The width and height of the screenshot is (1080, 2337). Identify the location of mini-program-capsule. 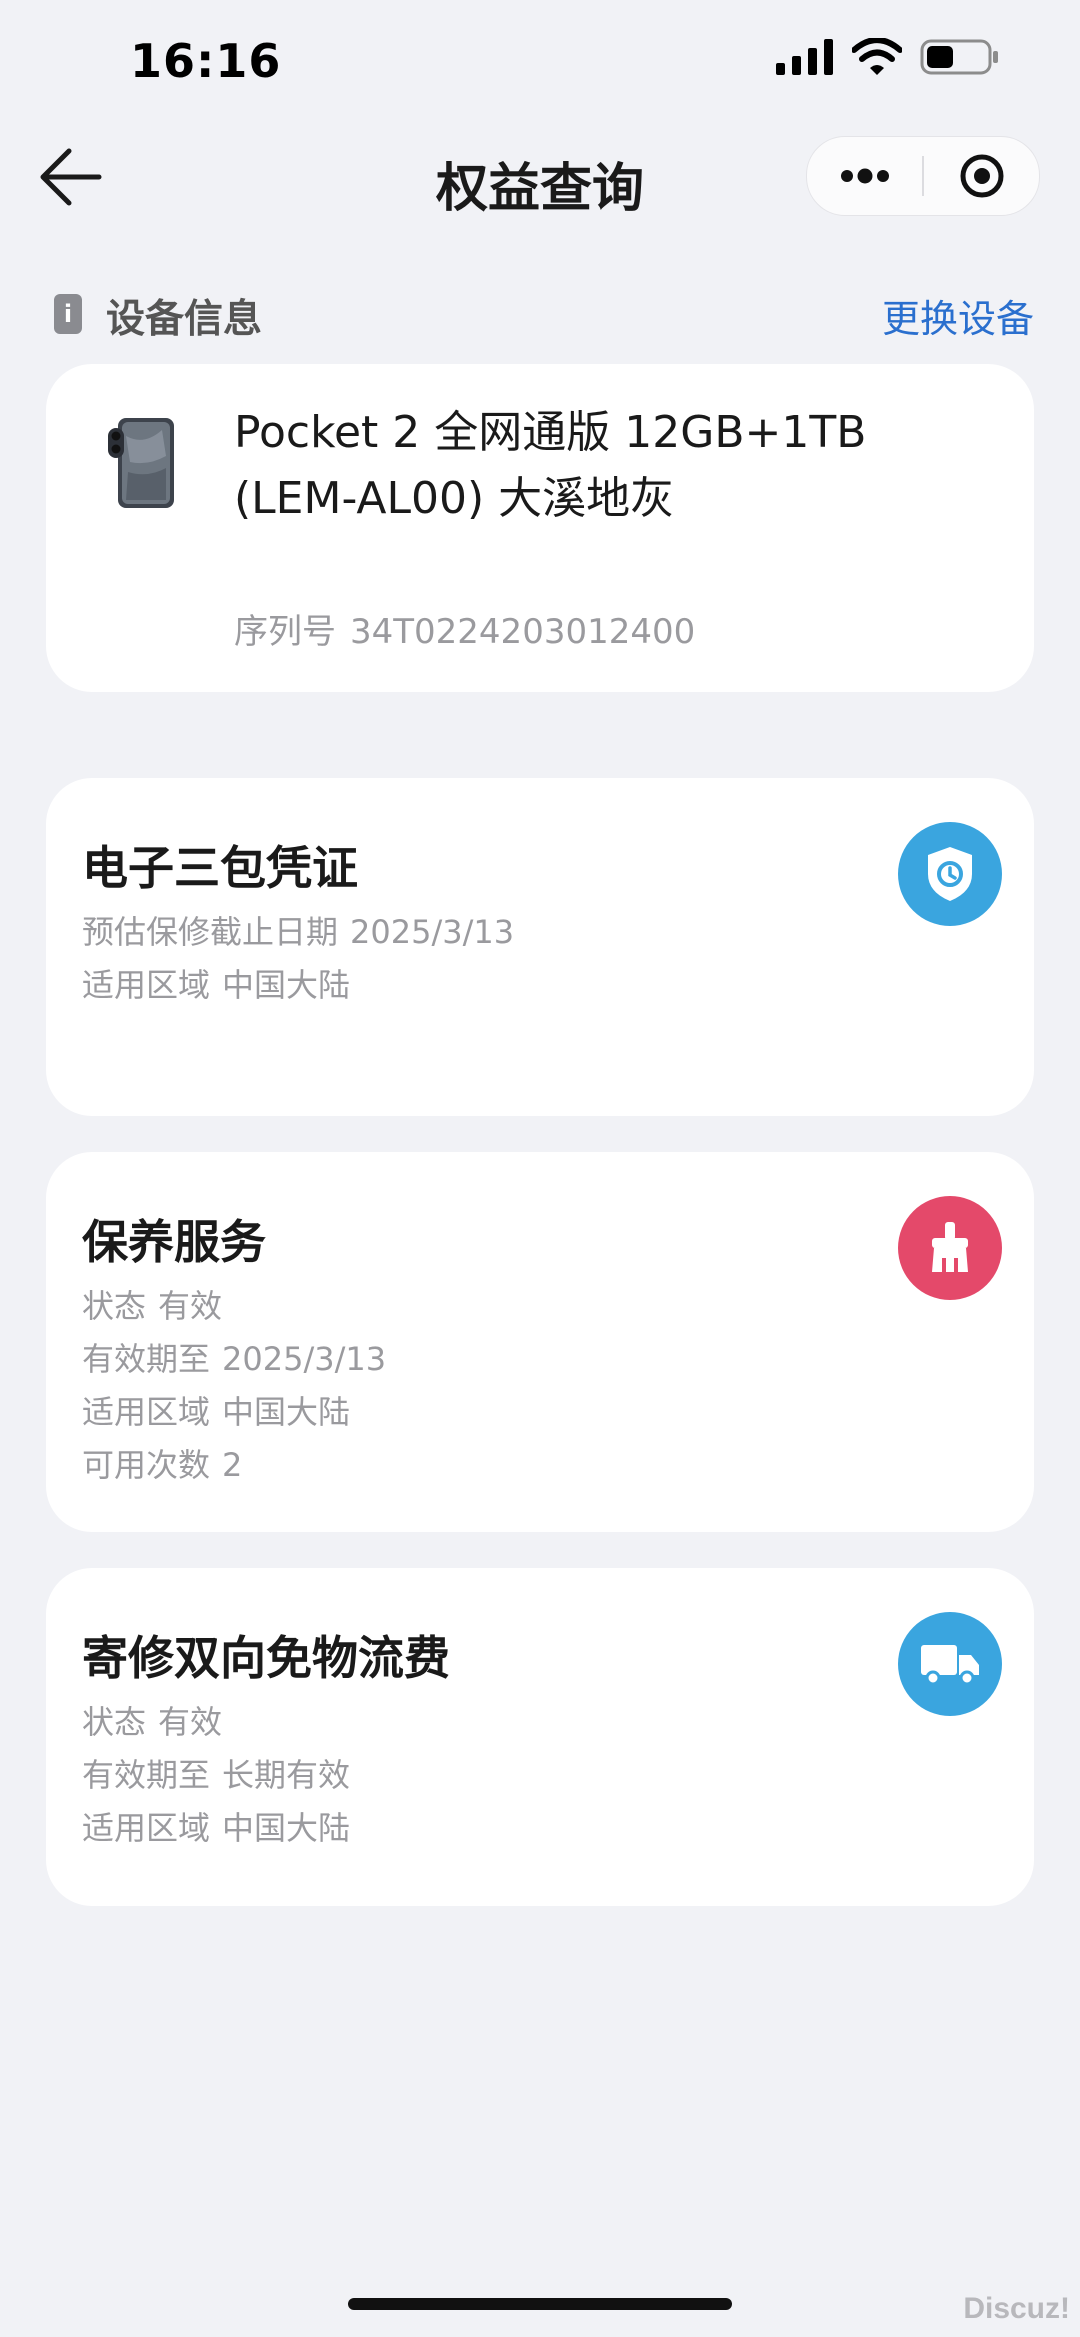
(923, 176).